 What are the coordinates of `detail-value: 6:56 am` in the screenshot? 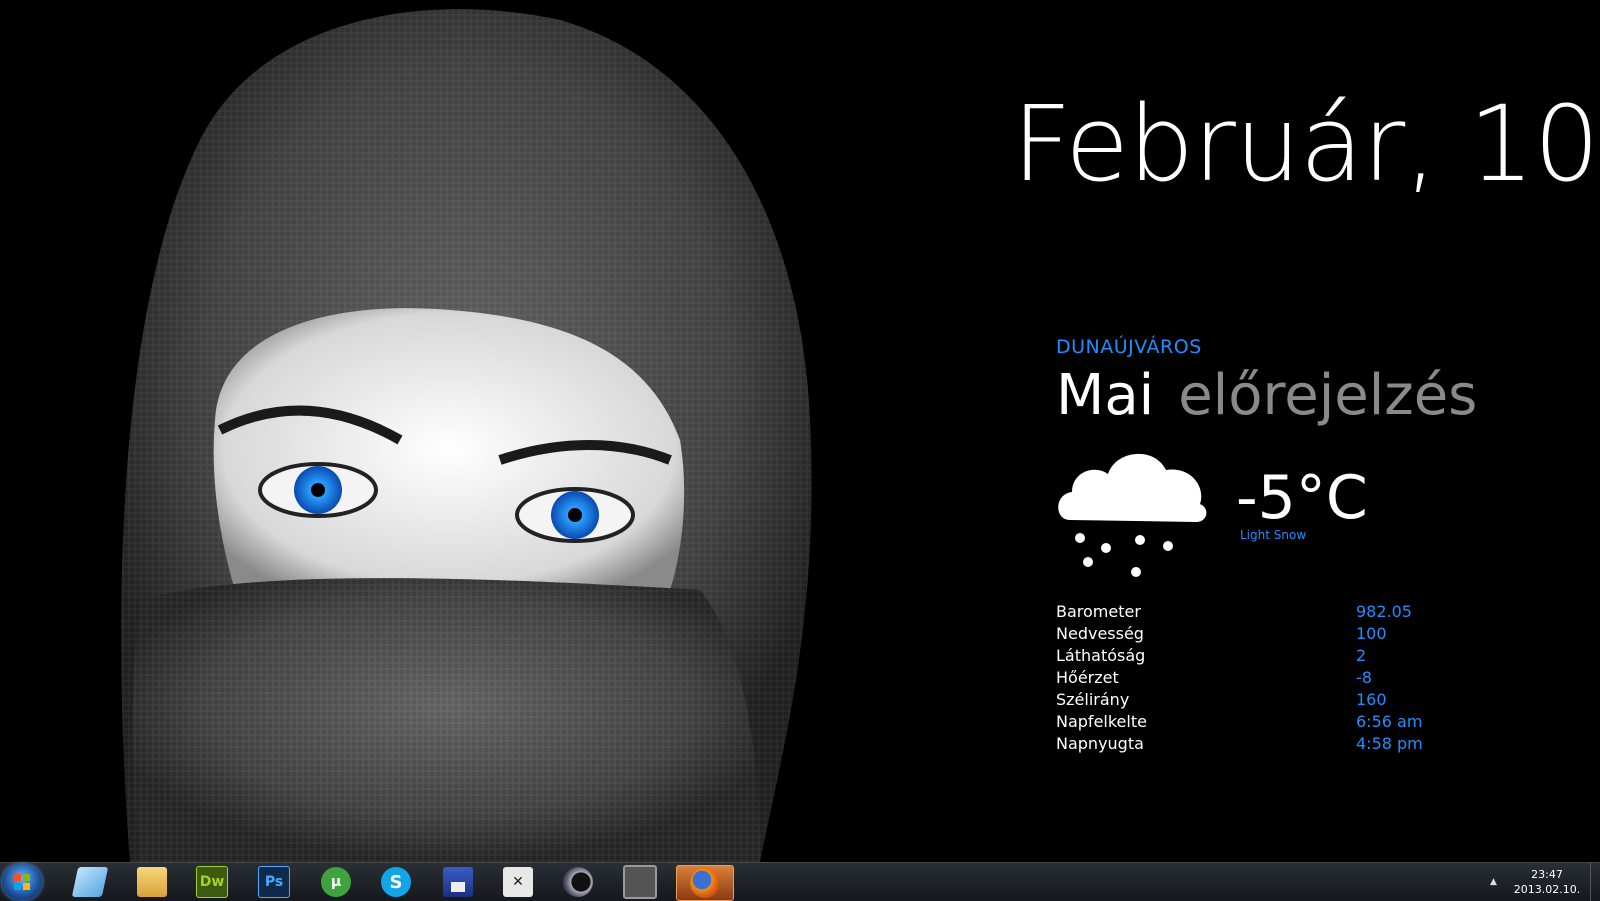 It's located at (1389, 721).